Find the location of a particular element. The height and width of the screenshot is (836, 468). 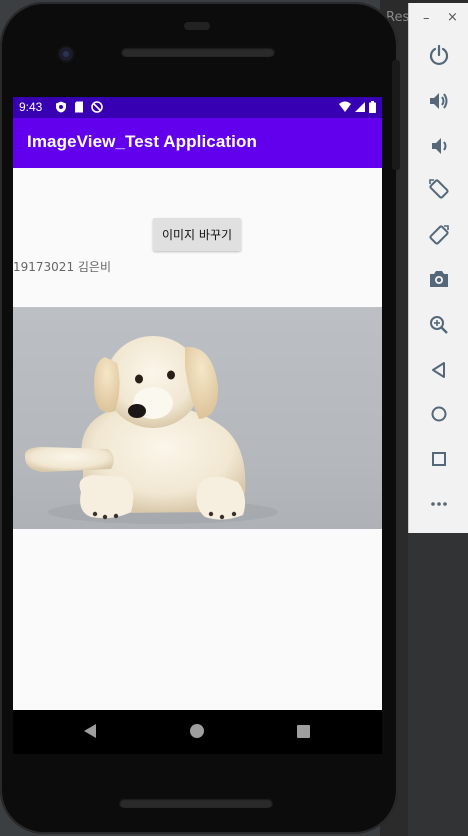

volume-up-icon is located at coordinates (439, 101).